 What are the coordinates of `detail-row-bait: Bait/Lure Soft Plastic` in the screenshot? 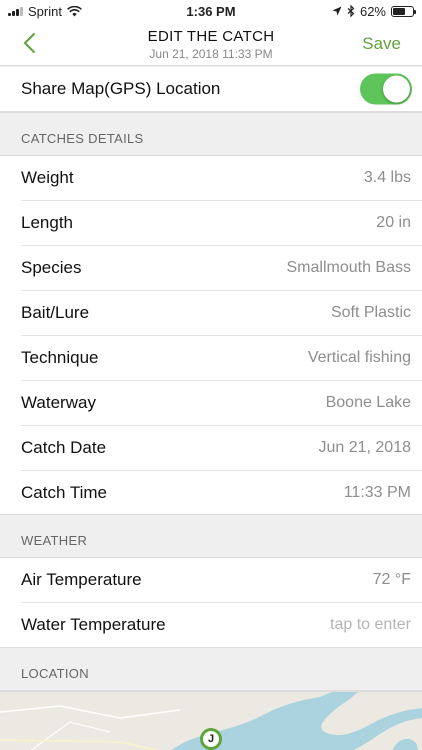 It's located at (211, 313).